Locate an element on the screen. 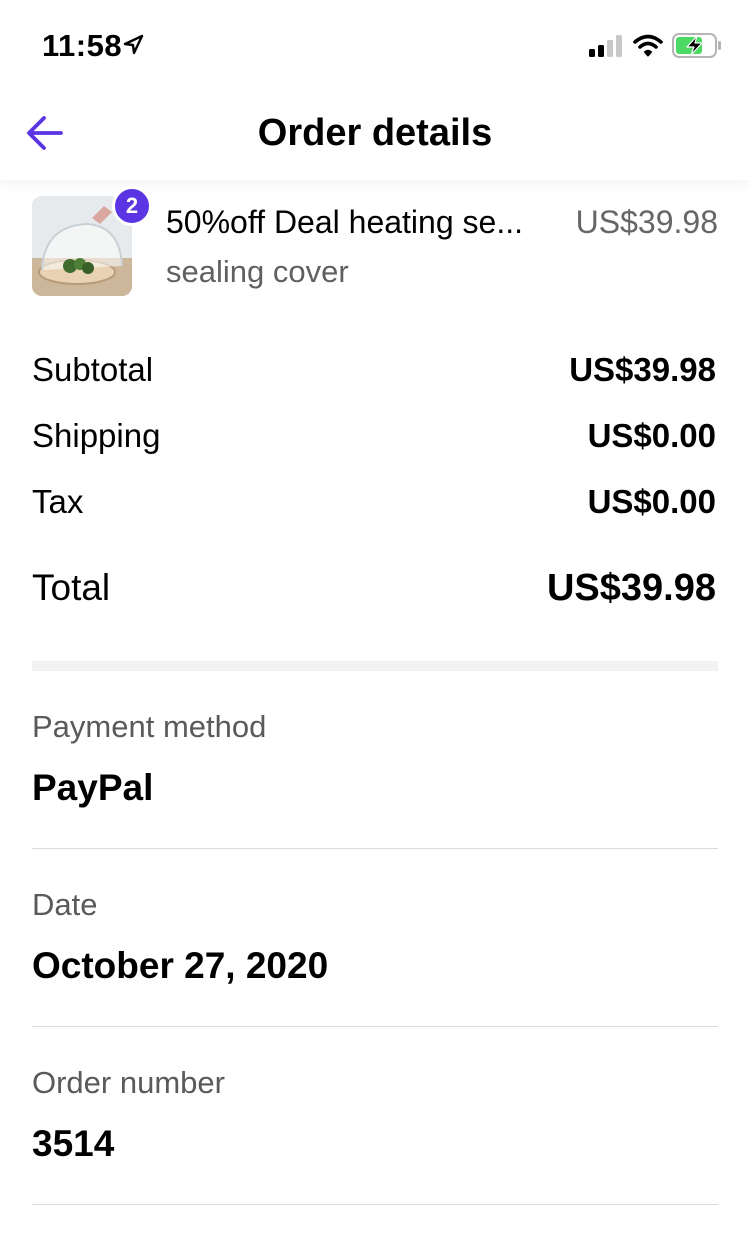 Image resolution: width=750 pixels, height=1242 pixels. date-label: Date is located at coordinates (65, 904).